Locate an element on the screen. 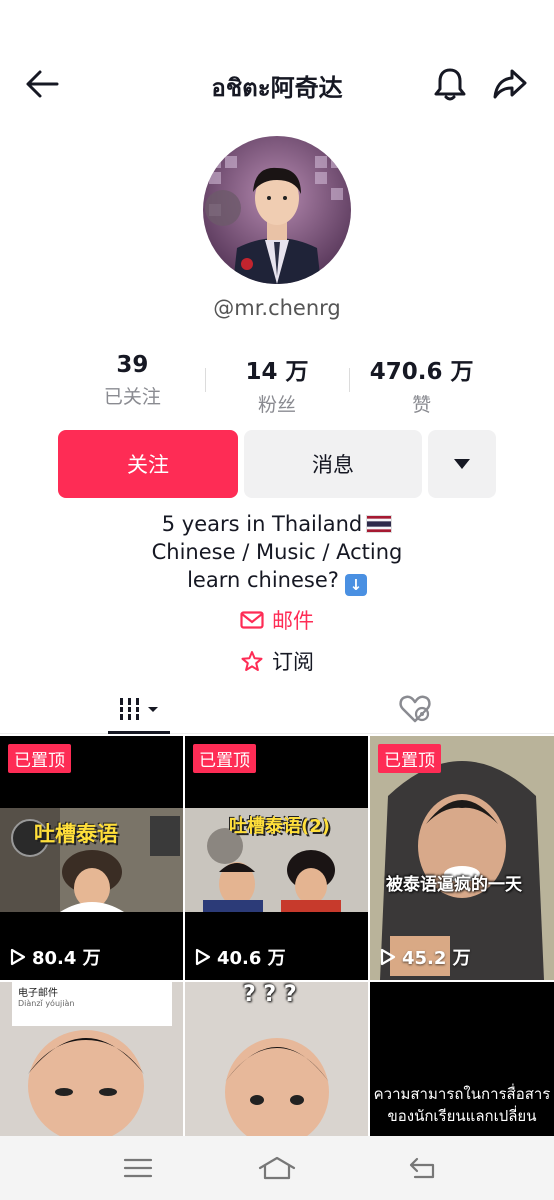 The height and width of the screenshot is (1200, 554). mail-icon is located at coordinates (252, 620).